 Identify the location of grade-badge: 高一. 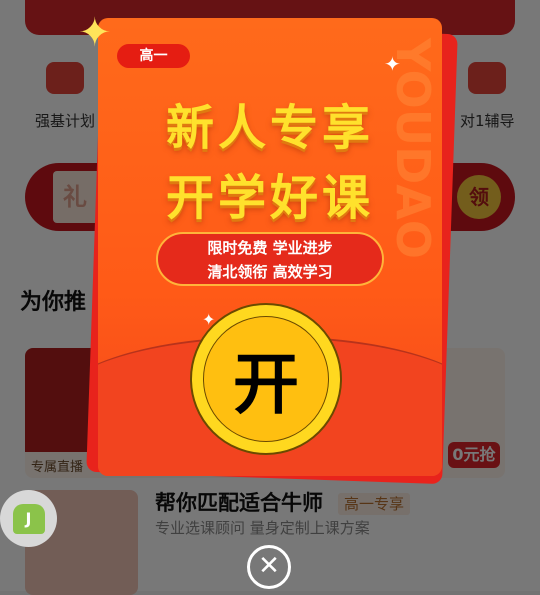
(153, 56).